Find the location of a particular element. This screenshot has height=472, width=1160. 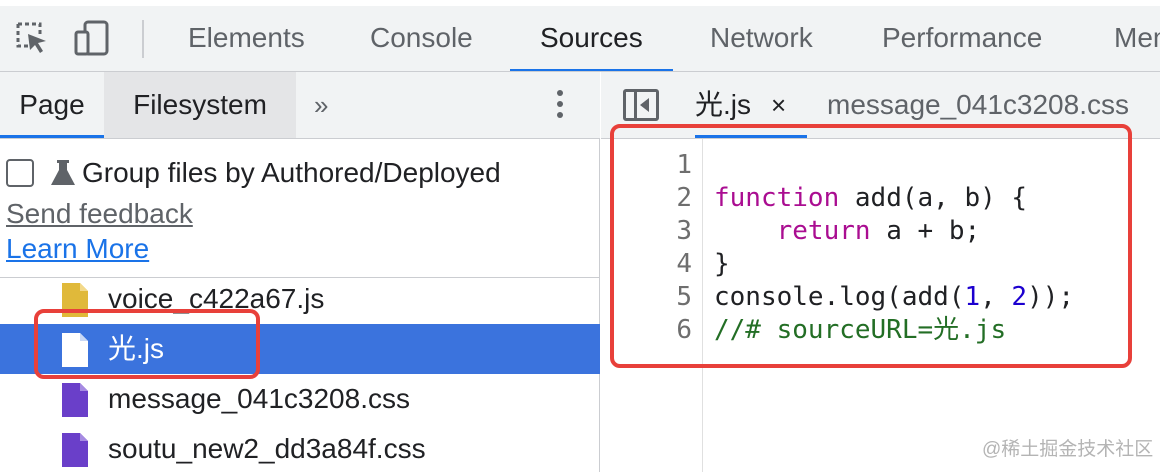

code-keyword: function is located at coordinates (777, 198).